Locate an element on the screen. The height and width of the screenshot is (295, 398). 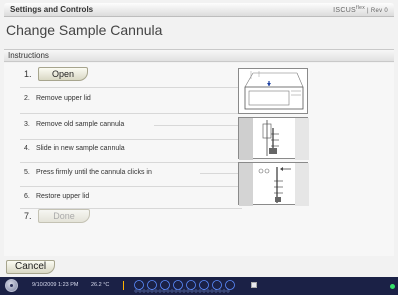
step-1: 1. is located at coordinates (29, 74).